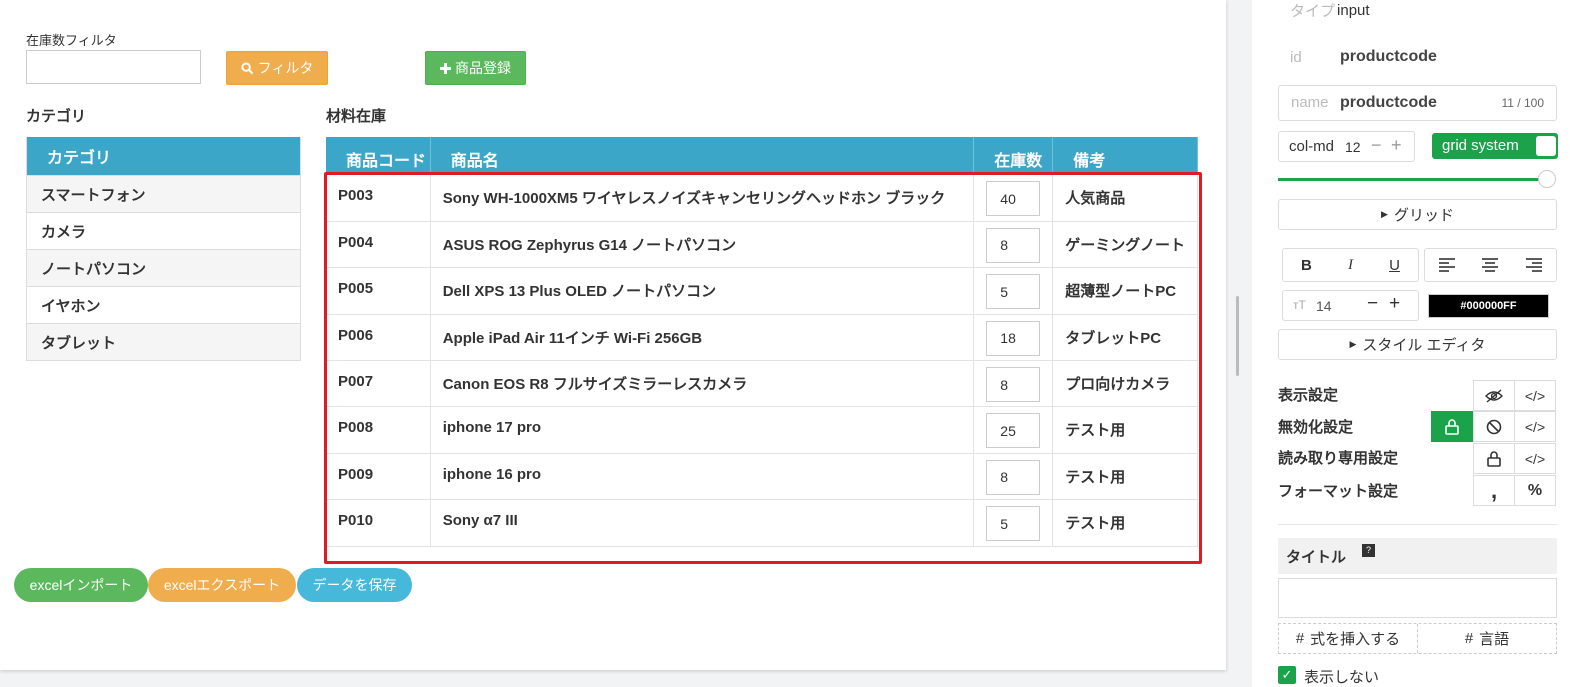 The height and width of the screenshot is (687, 1590). Describe the element at coordinates (1316, 427) in the screenshot. I see `disabled-setting-label: 無効化設定` at that location.